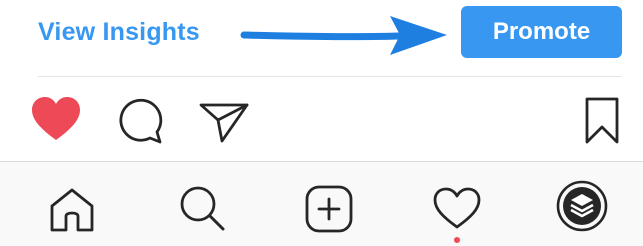 This screenshot has height=246, width=643. I want to click on activity-heart-icon, so click(457, 208).